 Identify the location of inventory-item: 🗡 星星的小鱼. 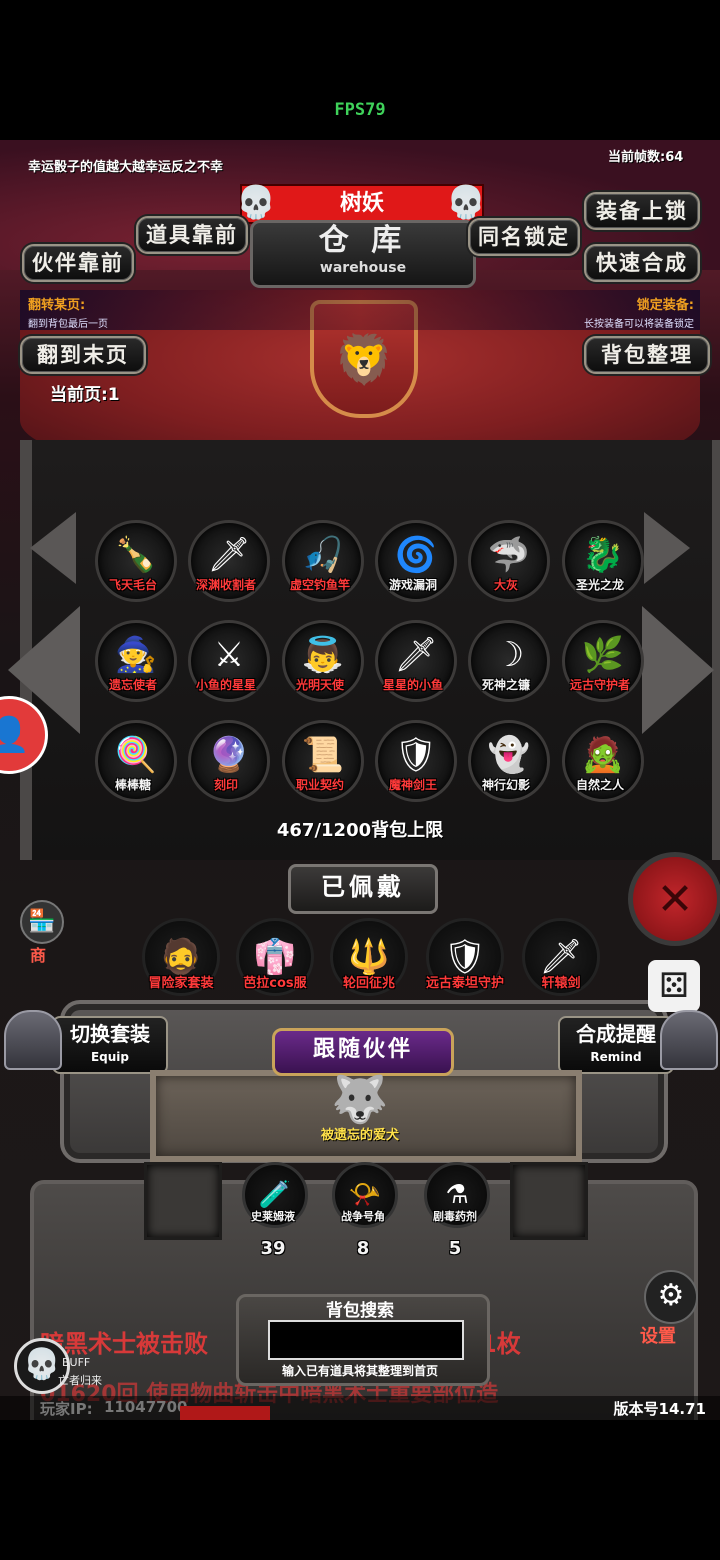
(416, 661).